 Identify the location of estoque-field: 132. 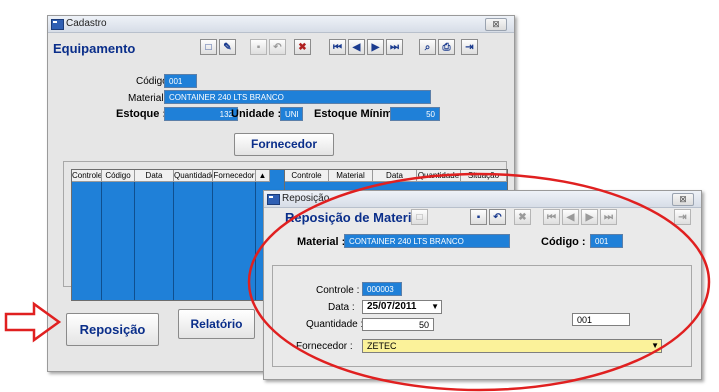
(201, 114).